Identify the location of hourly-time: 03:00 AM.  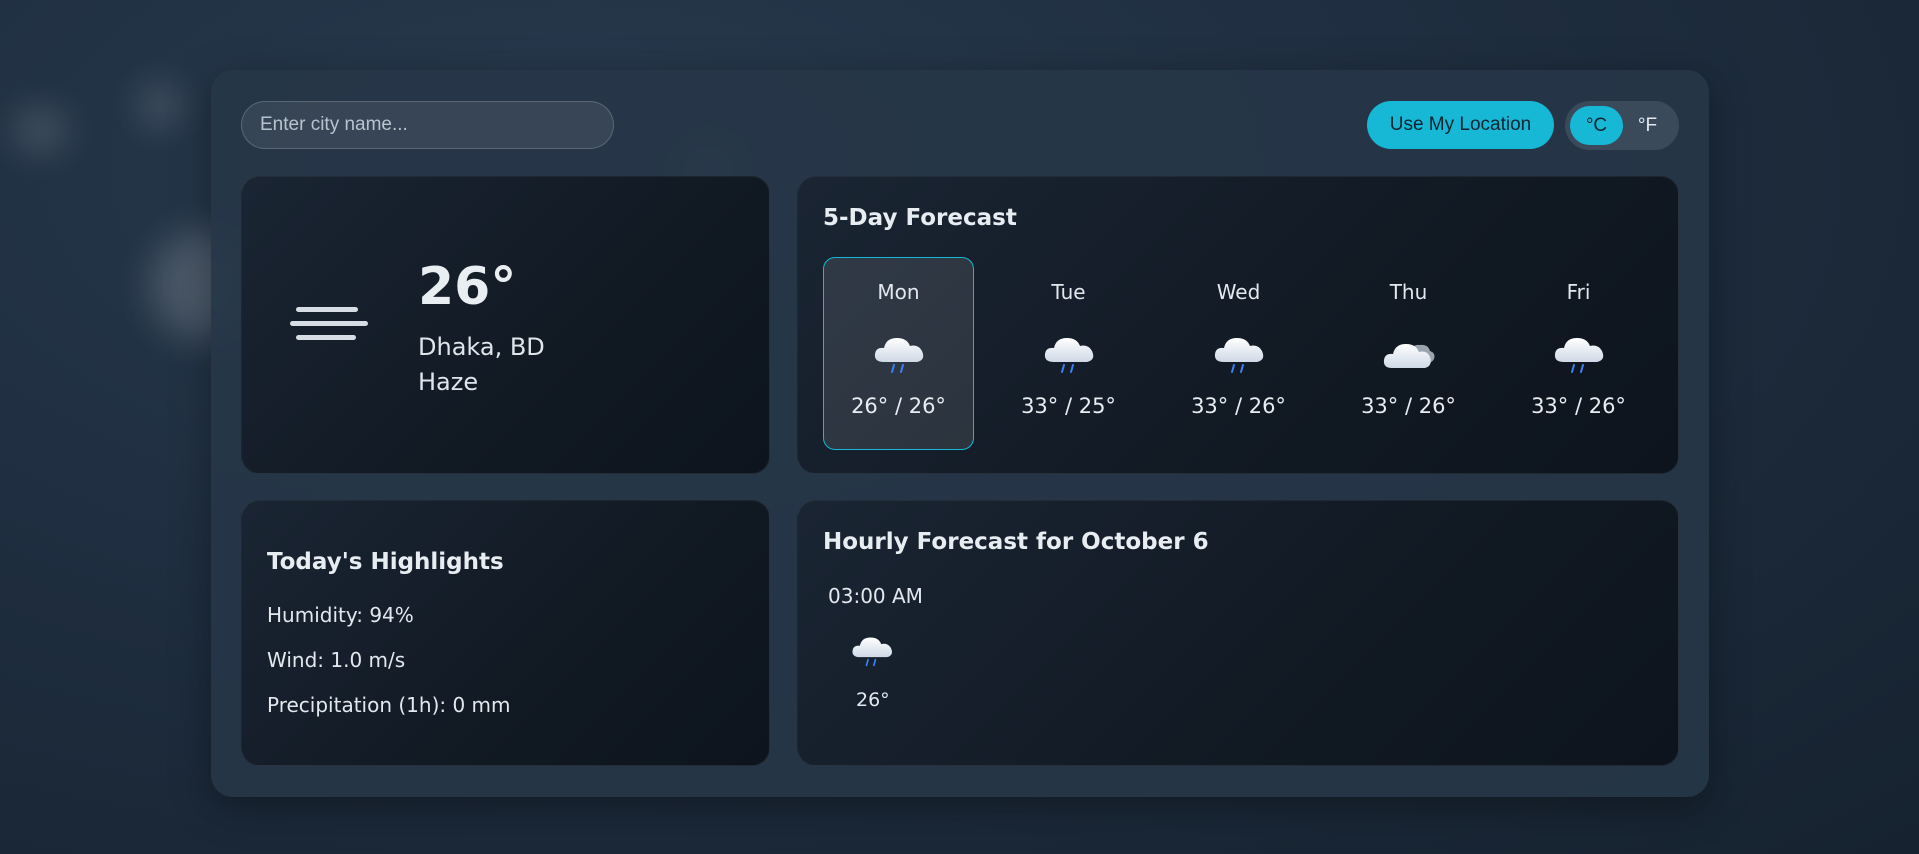
(875, 596).